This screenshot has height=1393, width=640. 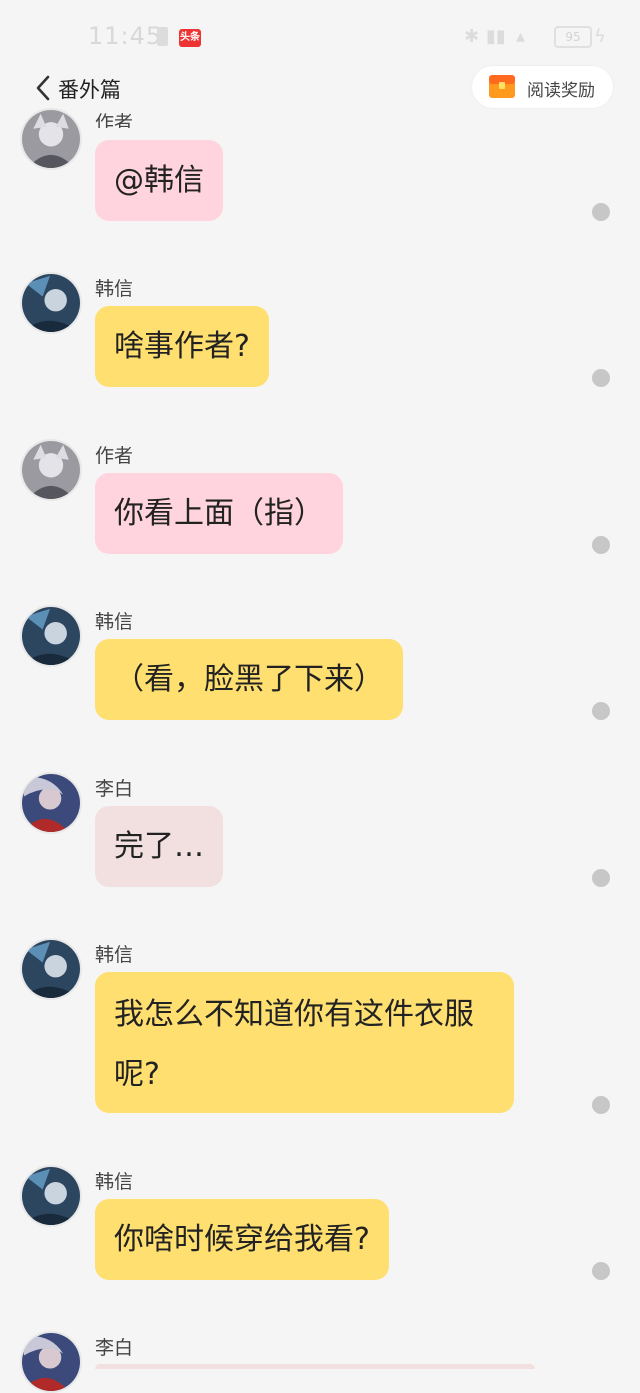 I want to click on reading-reward-label: 阅读奖励, so click(x=561, y=91).